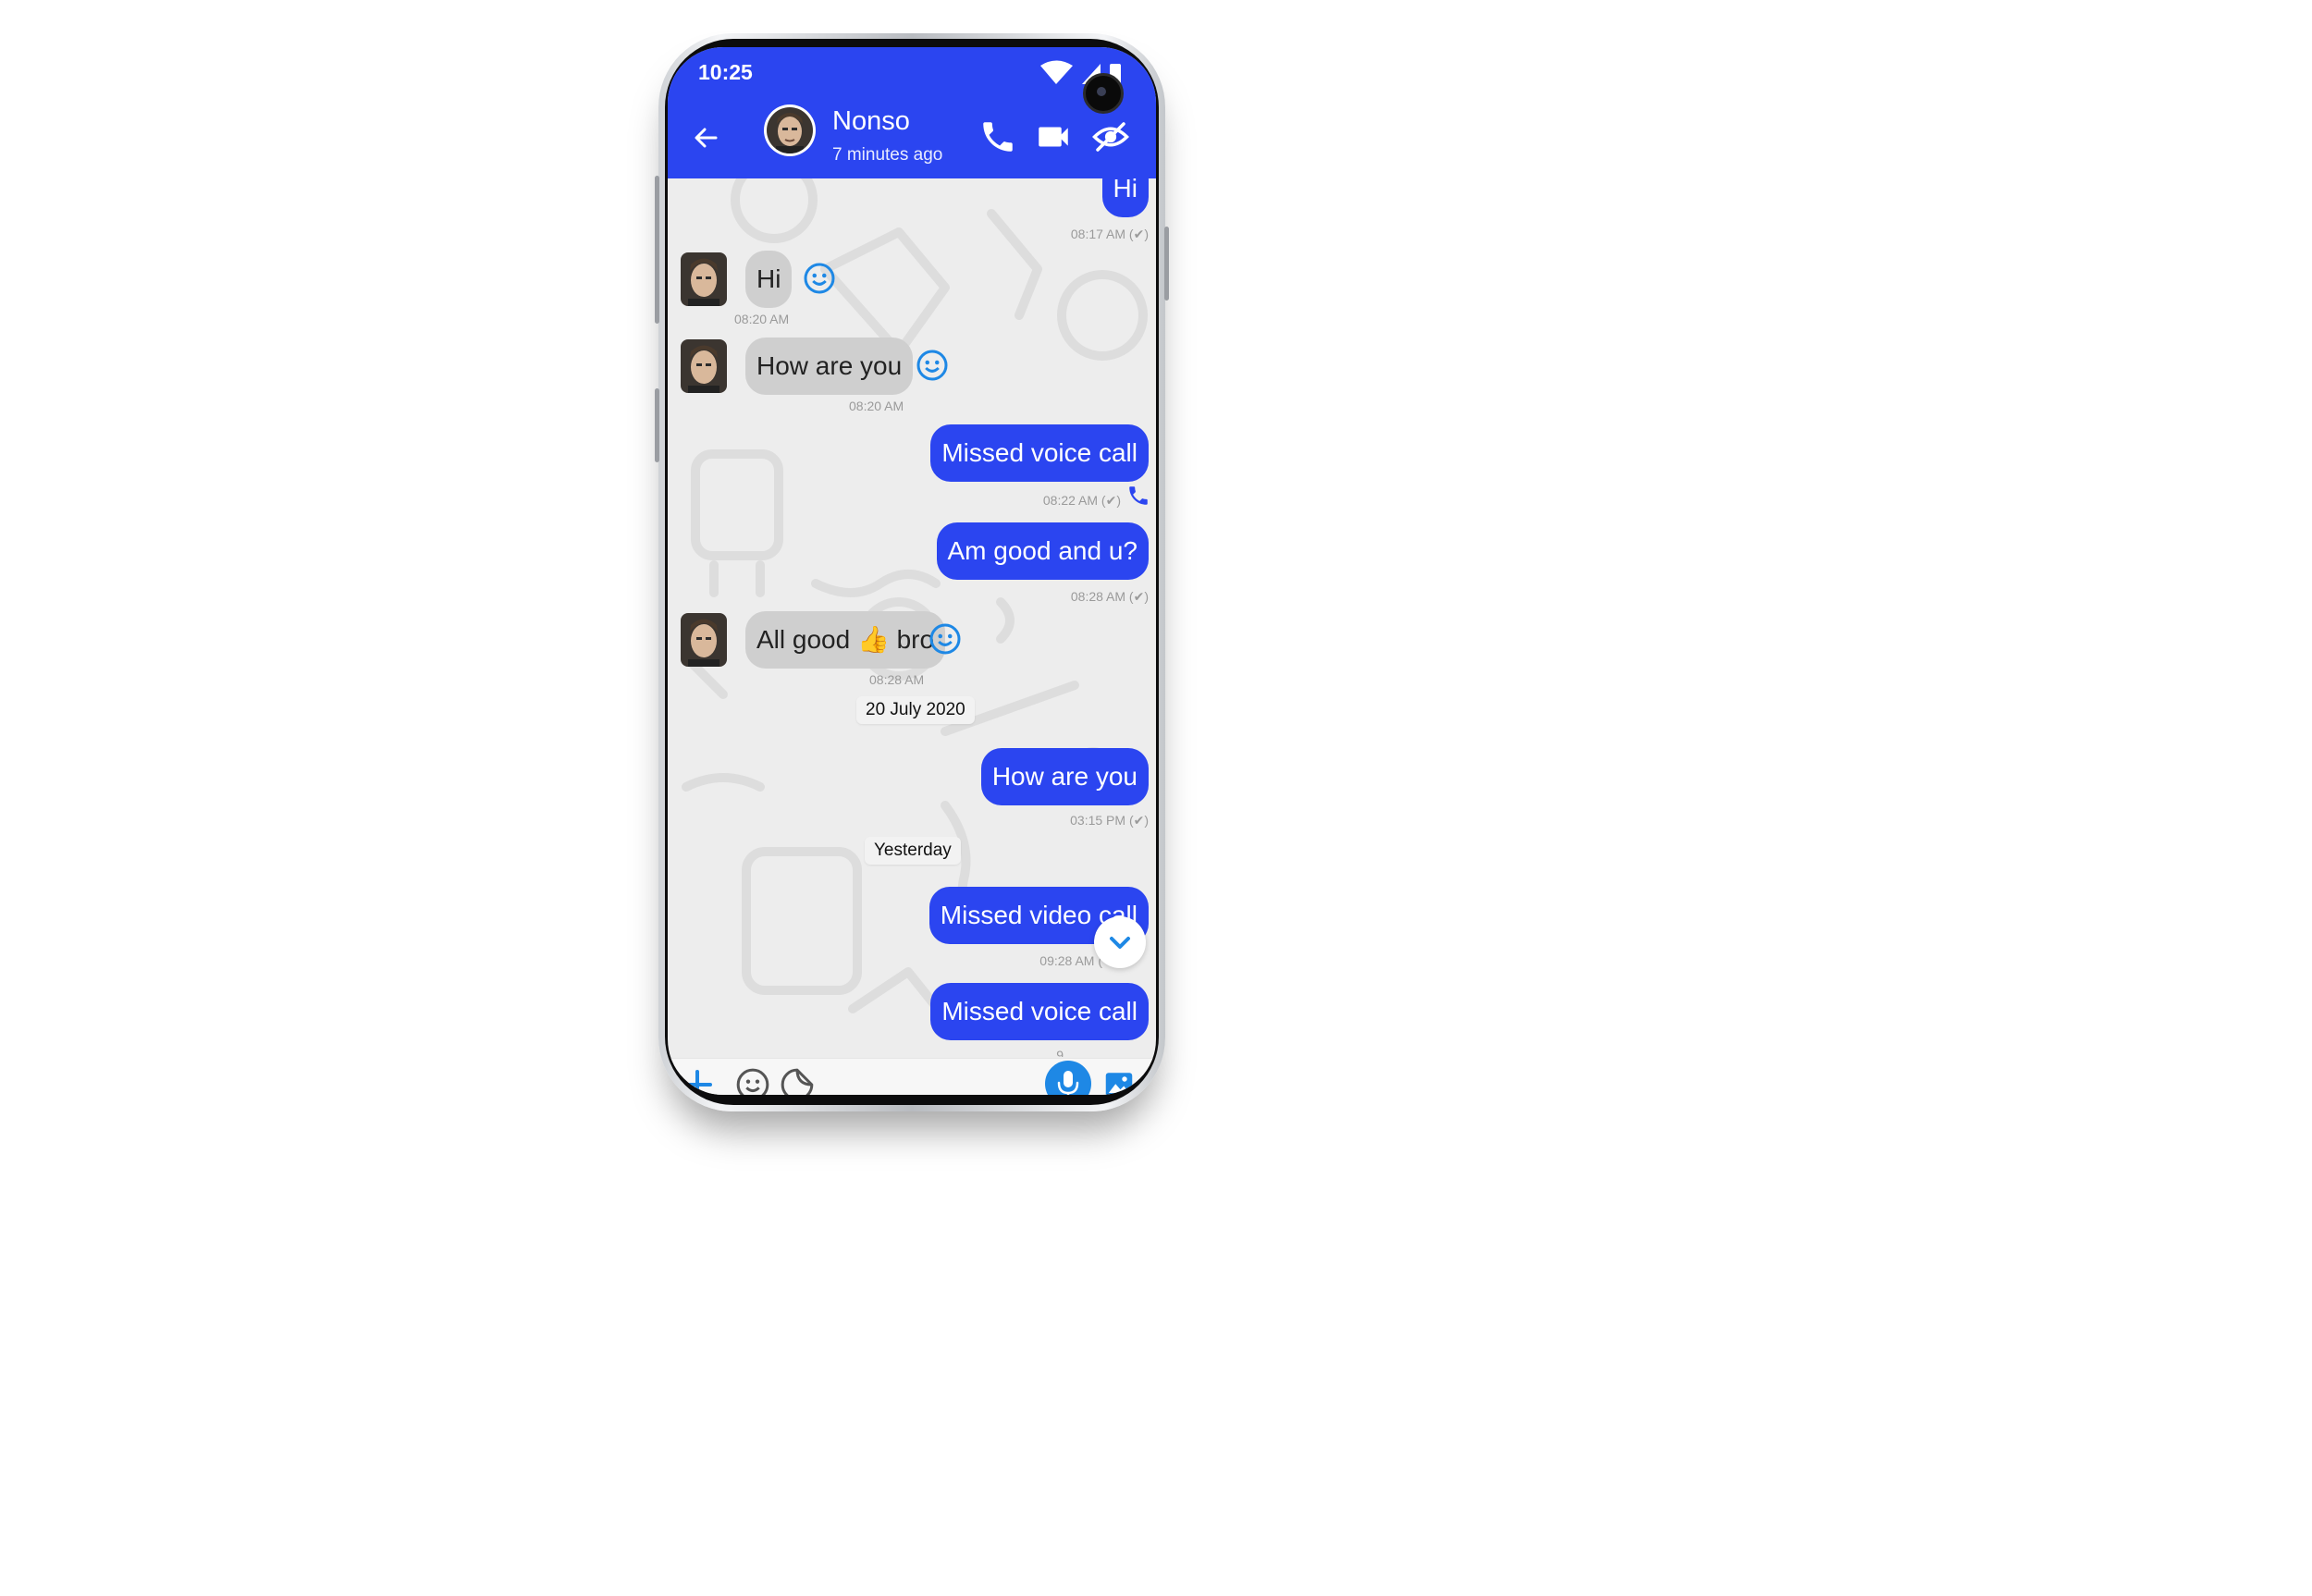 The height and width of the screenshot is (1596, 2312). Describe the element at coordinates (1109, 234) in the screenshot. I see `message-time: 08:17 AM (✔)` at that location.